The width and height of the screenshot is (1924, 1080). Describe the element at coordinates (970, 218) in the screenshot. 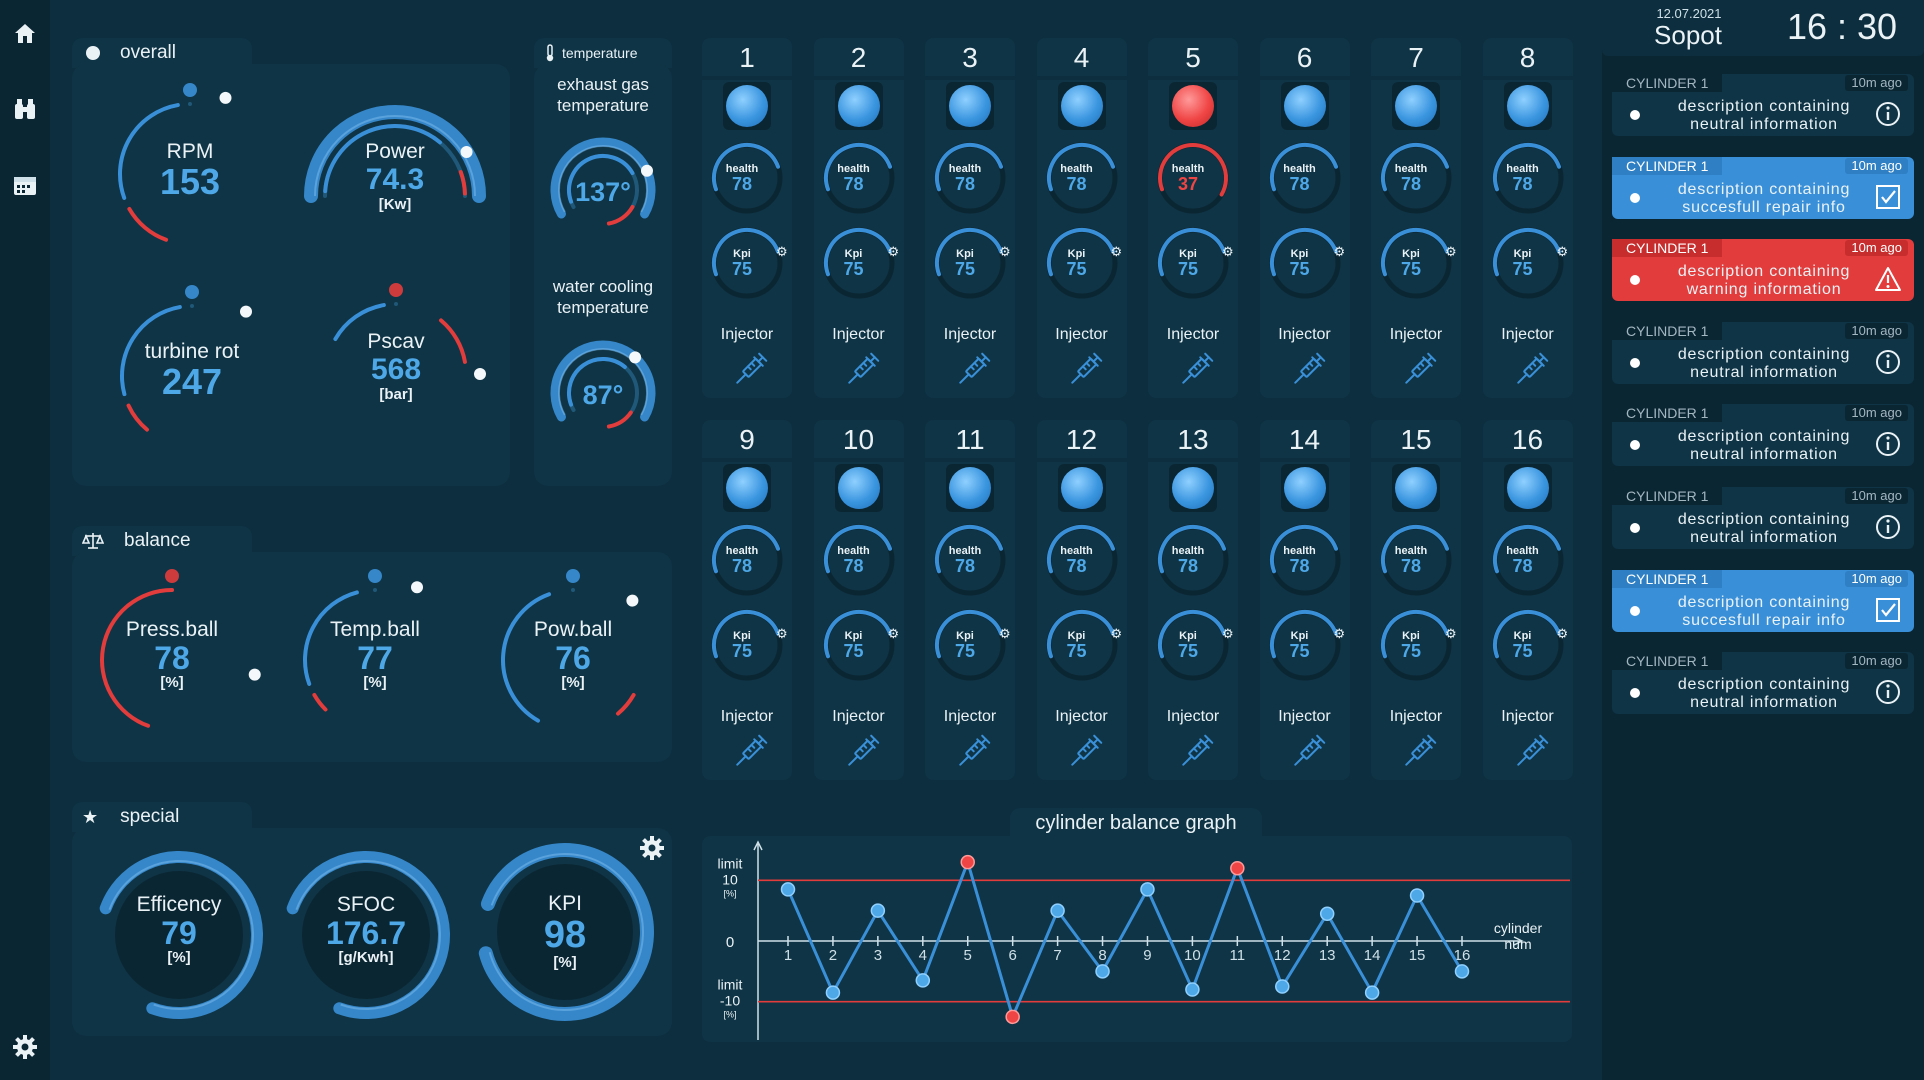

I see `cylinder-card: 3 health 78 Kpi 75 ⚙ Injector` at that location.